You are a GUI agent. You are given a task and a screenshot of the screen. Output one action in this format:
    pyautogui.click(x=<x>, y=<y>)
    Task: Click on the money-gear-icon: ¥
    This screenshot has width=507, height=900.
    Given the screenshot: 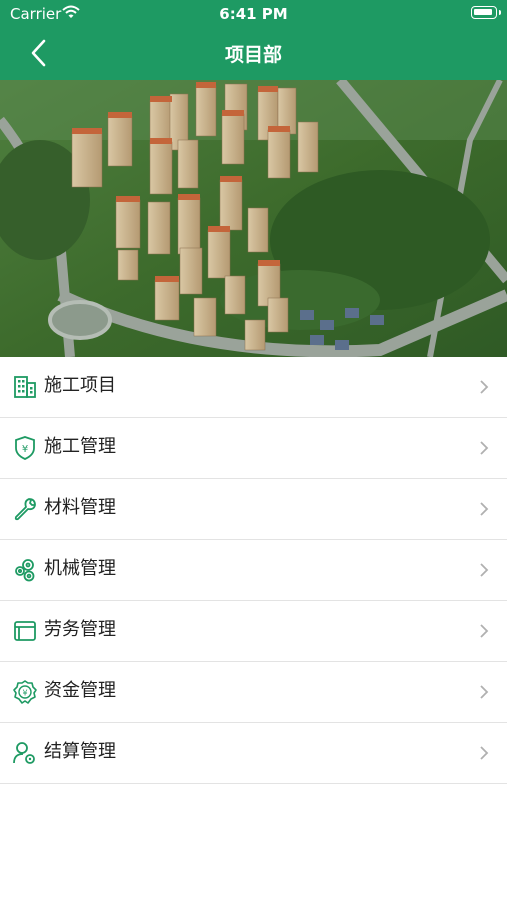 What is the action you would take?
    pyautogui.click(x=25, y=692)
    